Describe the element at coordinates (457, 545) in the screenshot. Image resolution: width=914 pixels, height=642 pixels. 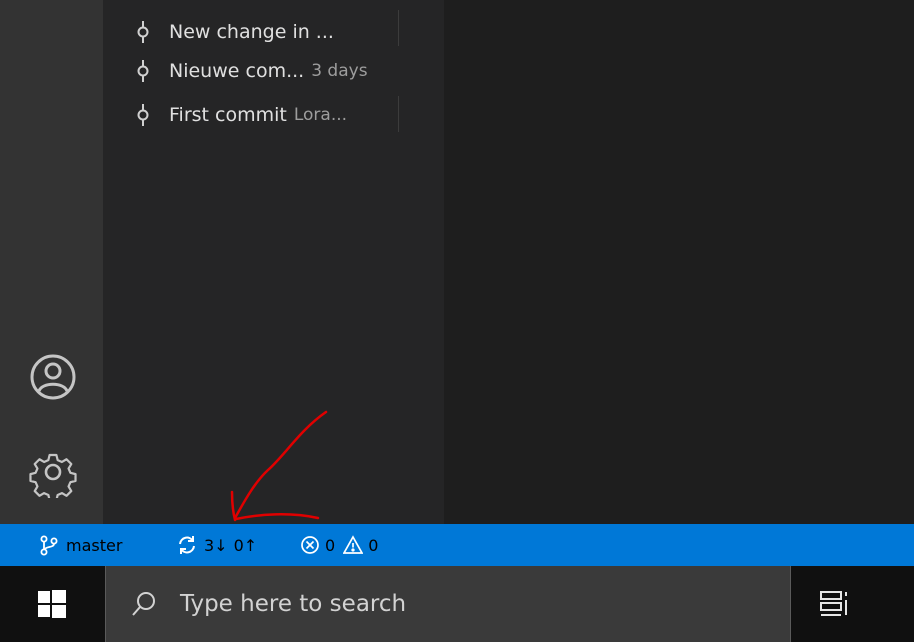
I see `status-bar` at that location.